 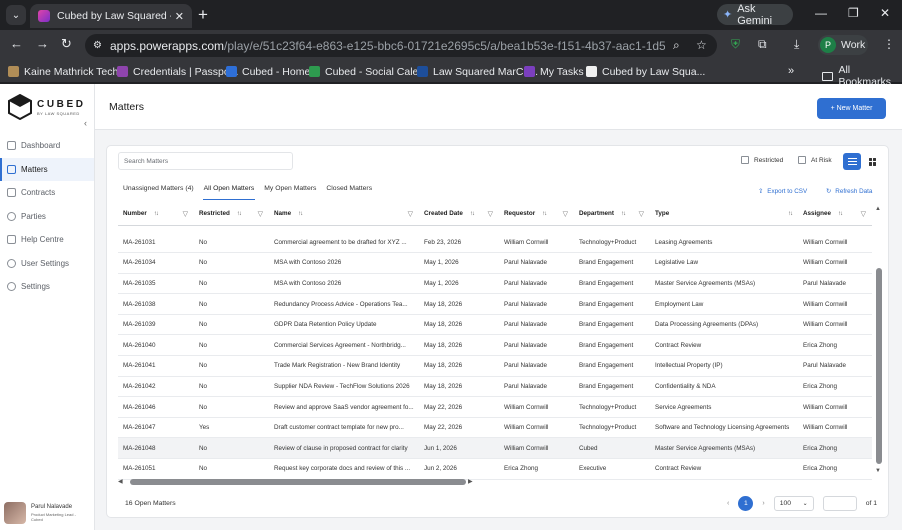 What do you see at coordinates (470, 481) in the screenshot?
I see `scroll-right-icon: ▶` at bounding box center [470, 481].